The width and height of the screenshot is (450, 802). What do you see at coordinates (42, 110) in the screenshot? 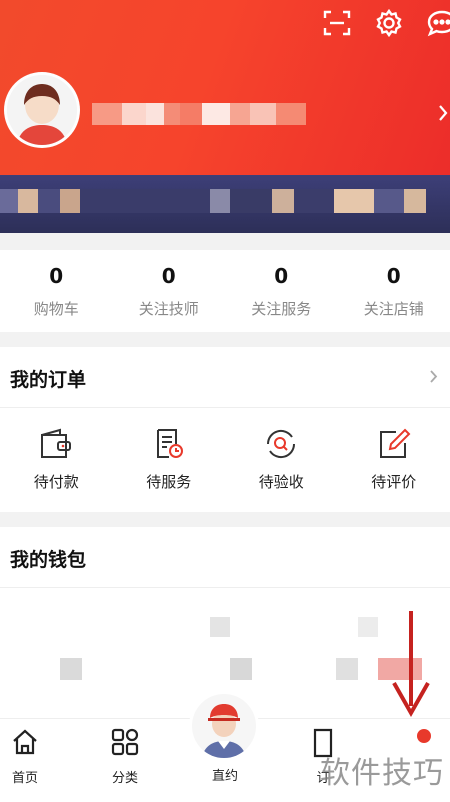
I see `avatar-icon` at bounding box center [42, 110].